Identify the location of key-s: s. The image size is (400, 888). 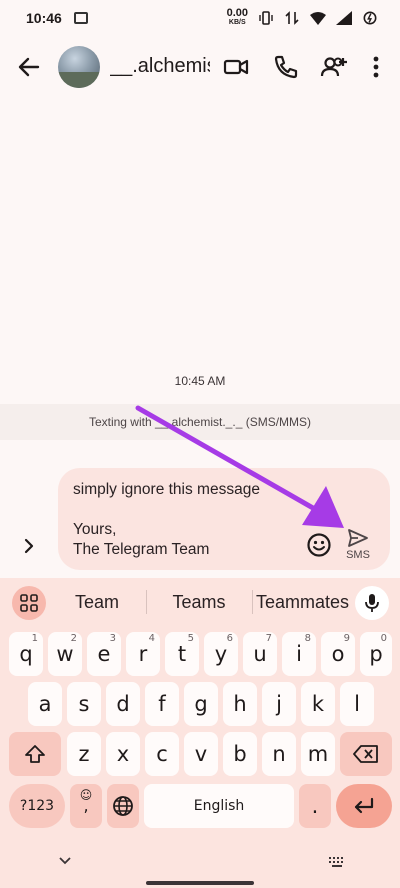
(84, 704).